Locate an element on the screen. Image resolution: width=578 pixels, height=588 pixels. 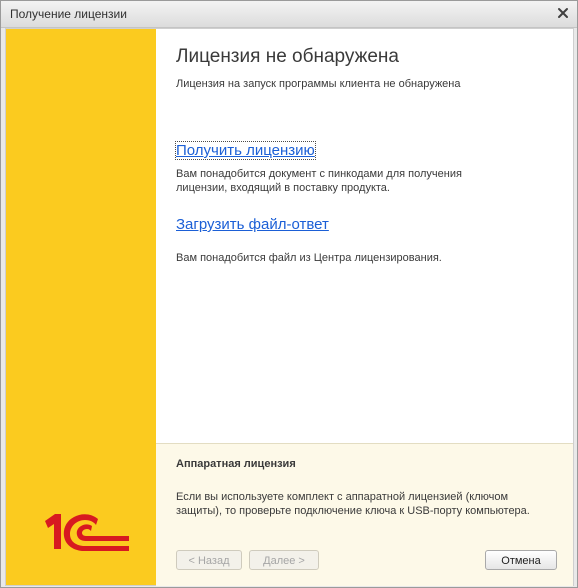
page-title: Лицензия не обнаружена is located at coordinates (287, 56).